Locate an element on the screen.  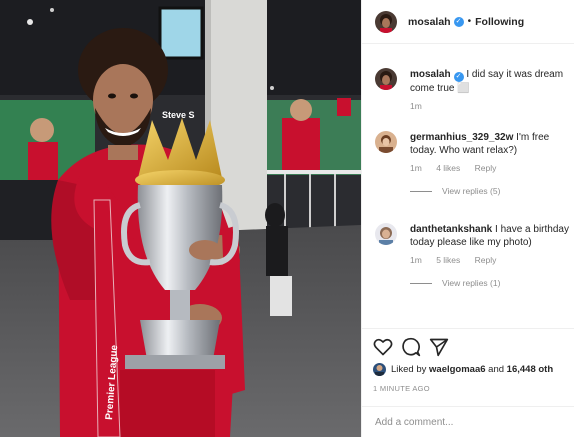
following-button: Following is located at coordinates (499, 22).